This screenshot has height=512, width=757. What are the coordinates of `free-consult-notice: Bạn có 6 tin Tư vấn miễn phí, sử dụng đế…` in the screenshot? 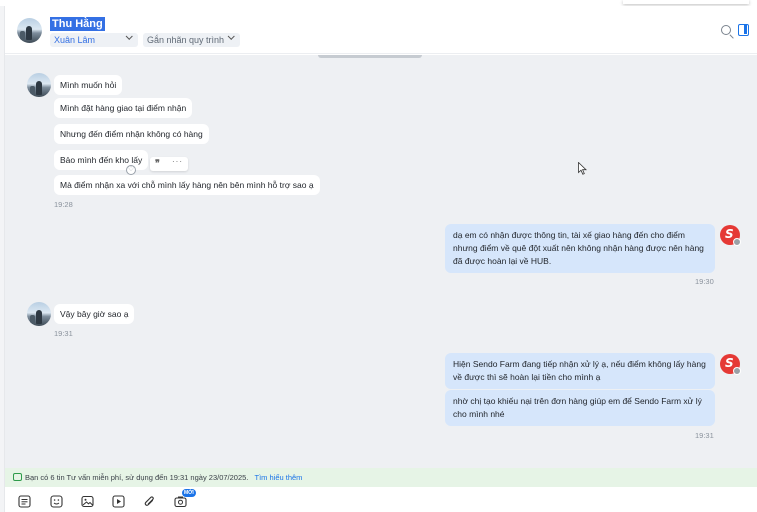 It's located at (381, 477).